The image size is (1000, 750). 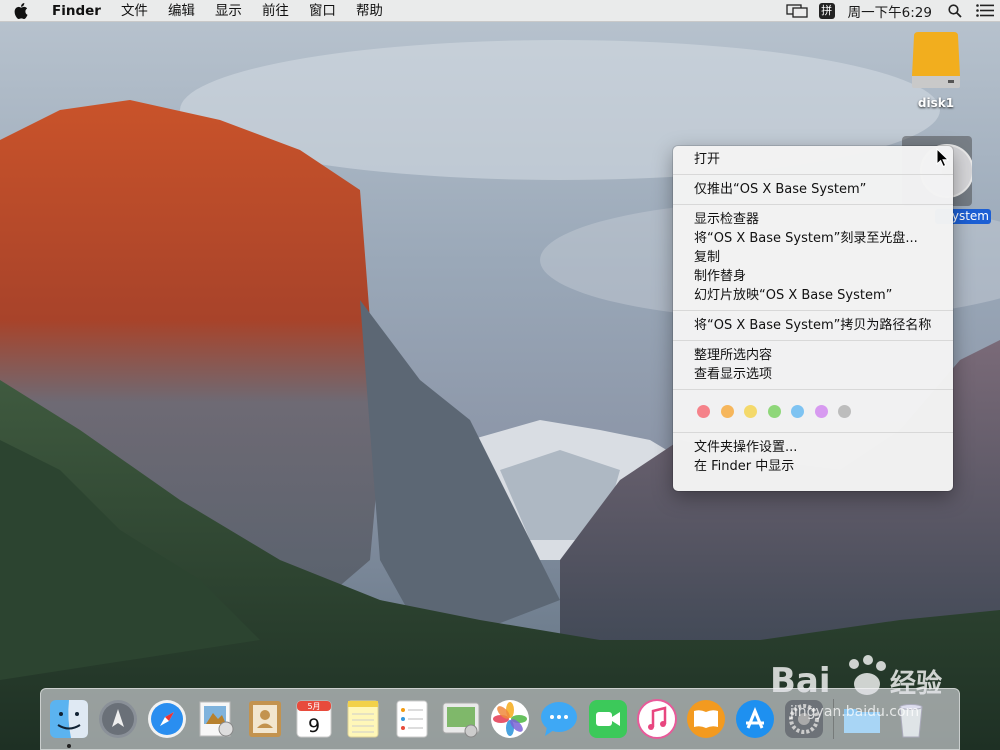 What do you see at coordinates (955, 11) in the screenshot?
I see `spotlight-search-icon` at bounding box center [955, 11].